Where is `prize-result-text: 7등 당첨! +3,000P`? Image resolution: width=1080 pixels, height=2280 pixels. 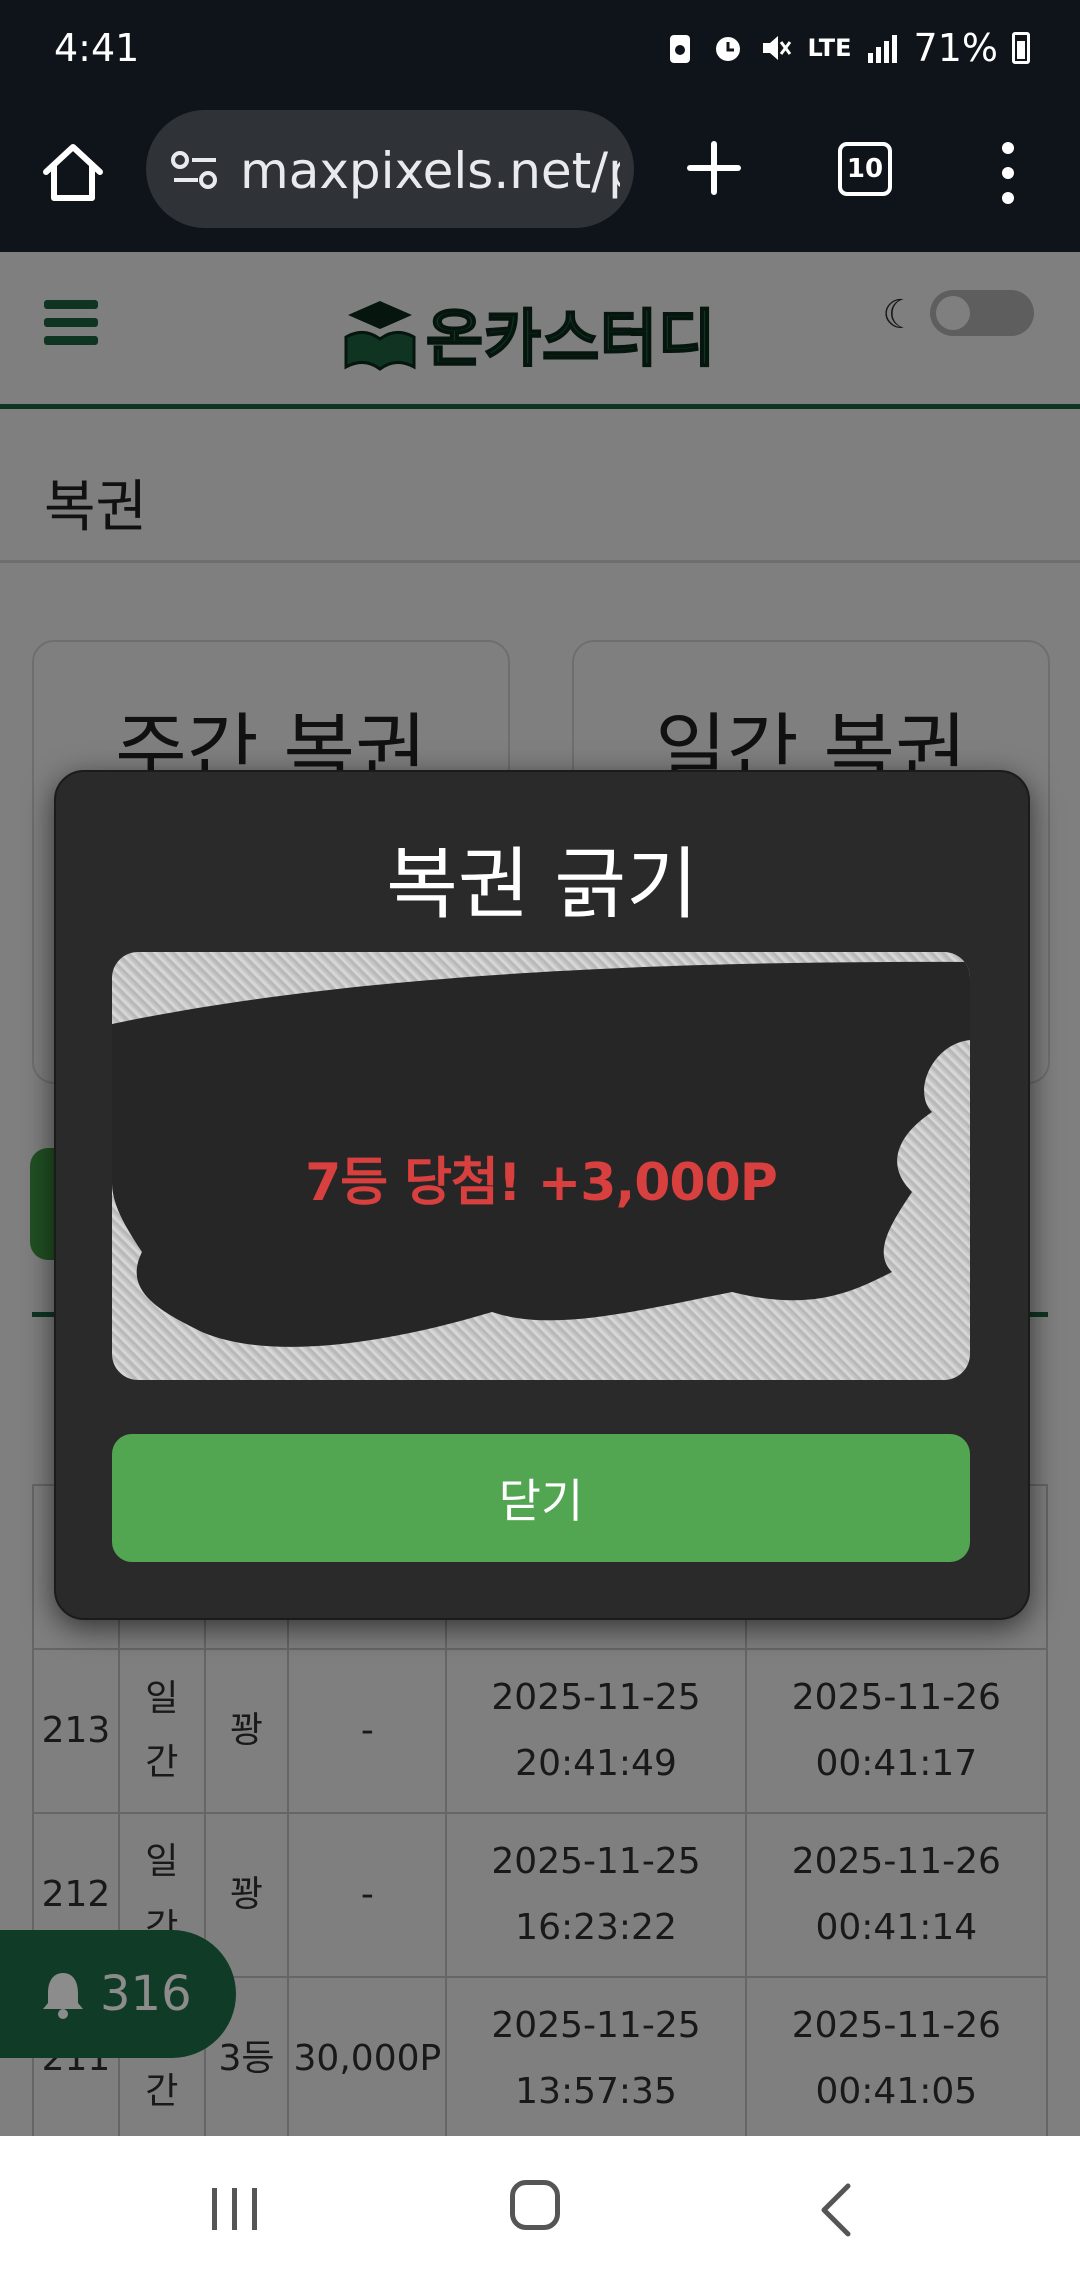
prize-result-text: 7등 당첨! +3,000P is located at coordinates (541, 1183).